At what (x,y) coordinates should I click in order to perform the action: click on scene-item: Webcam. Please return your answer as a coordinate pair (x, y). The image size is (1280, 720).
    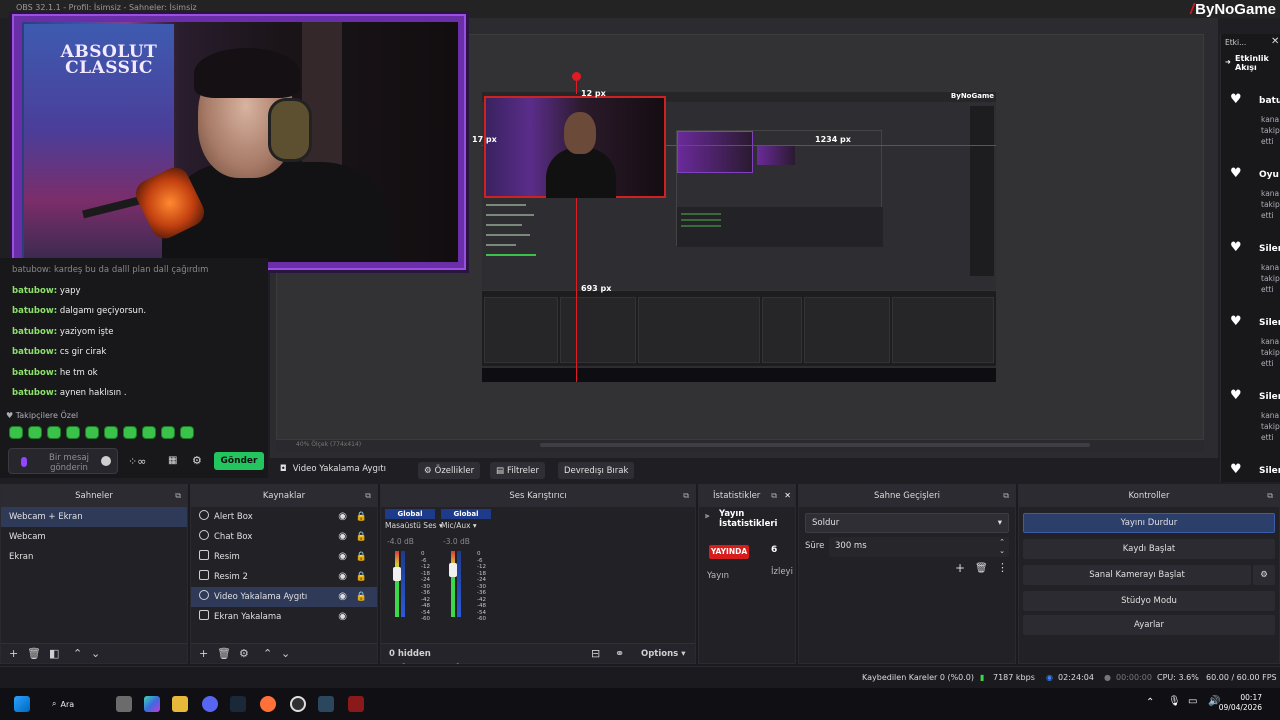
    Looking at the image, I should click on (94, 537).